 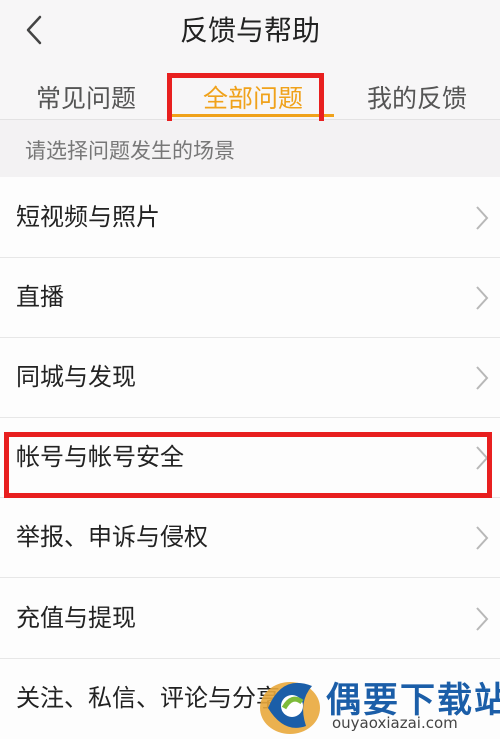 I want to click on list-item-short-video: 短视频与照片, so click(x=250, y=217).